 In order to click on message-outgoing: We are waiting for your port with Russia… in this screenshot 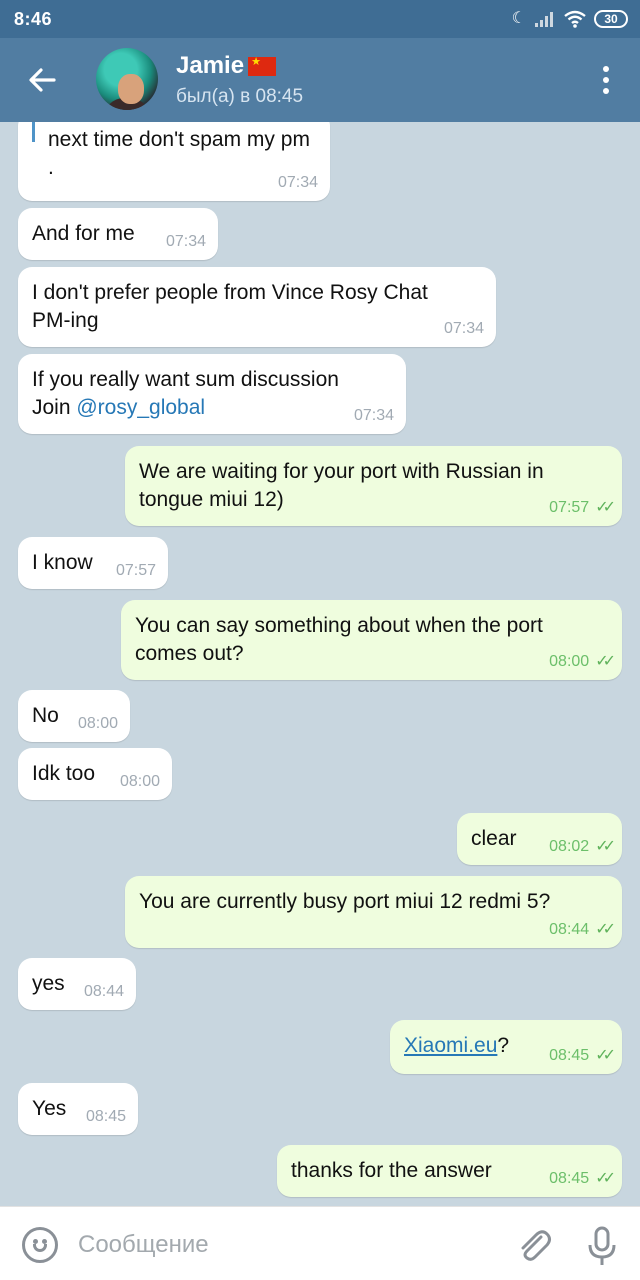, I will do `click(373, 486)`.